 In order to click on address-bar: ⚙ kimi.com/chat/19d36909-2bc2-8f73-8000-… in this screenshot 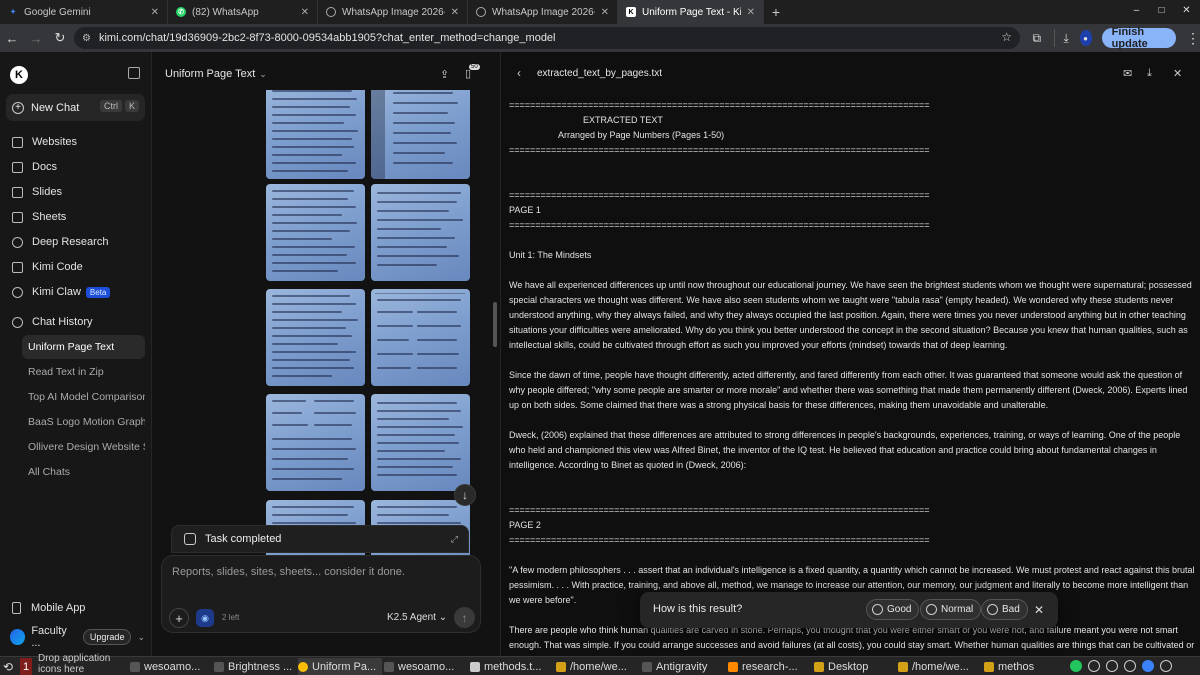, I will do `click(547, 38)`.